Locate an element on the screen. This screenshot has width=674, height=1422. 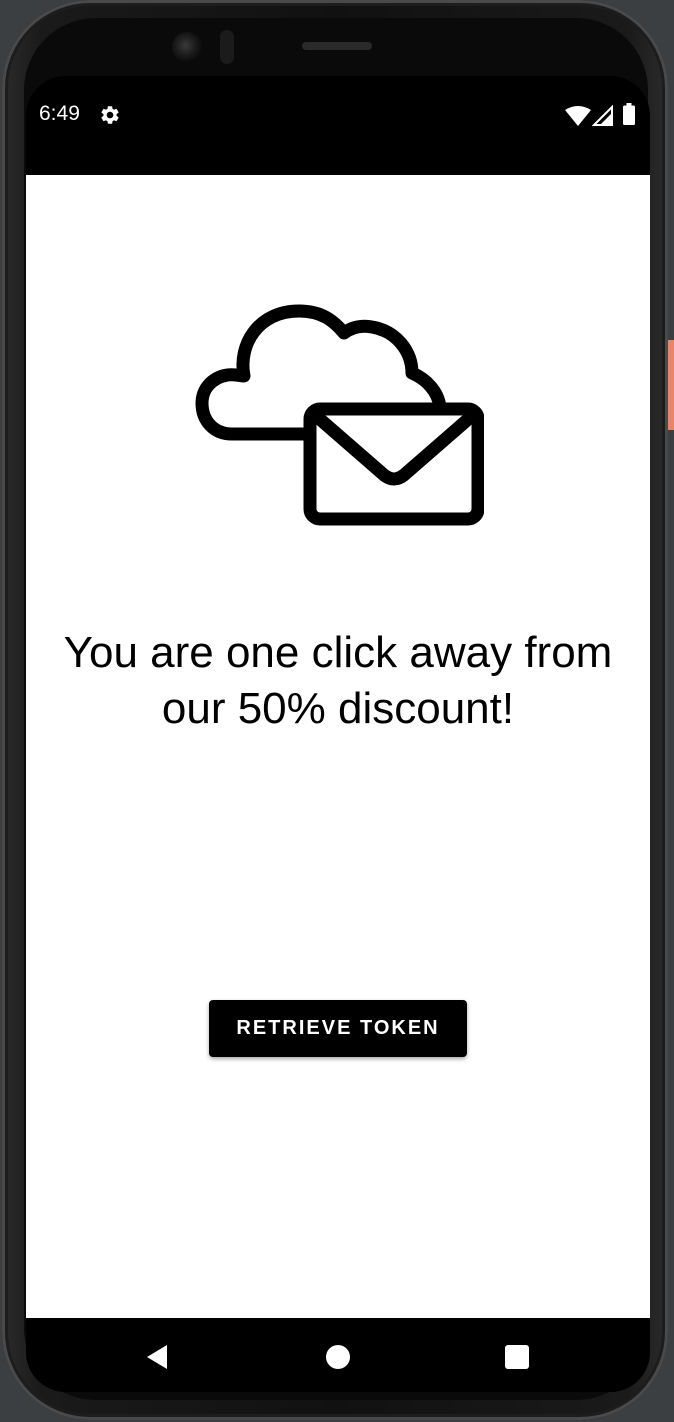
home-icon is located at coordinates (338, 1357).